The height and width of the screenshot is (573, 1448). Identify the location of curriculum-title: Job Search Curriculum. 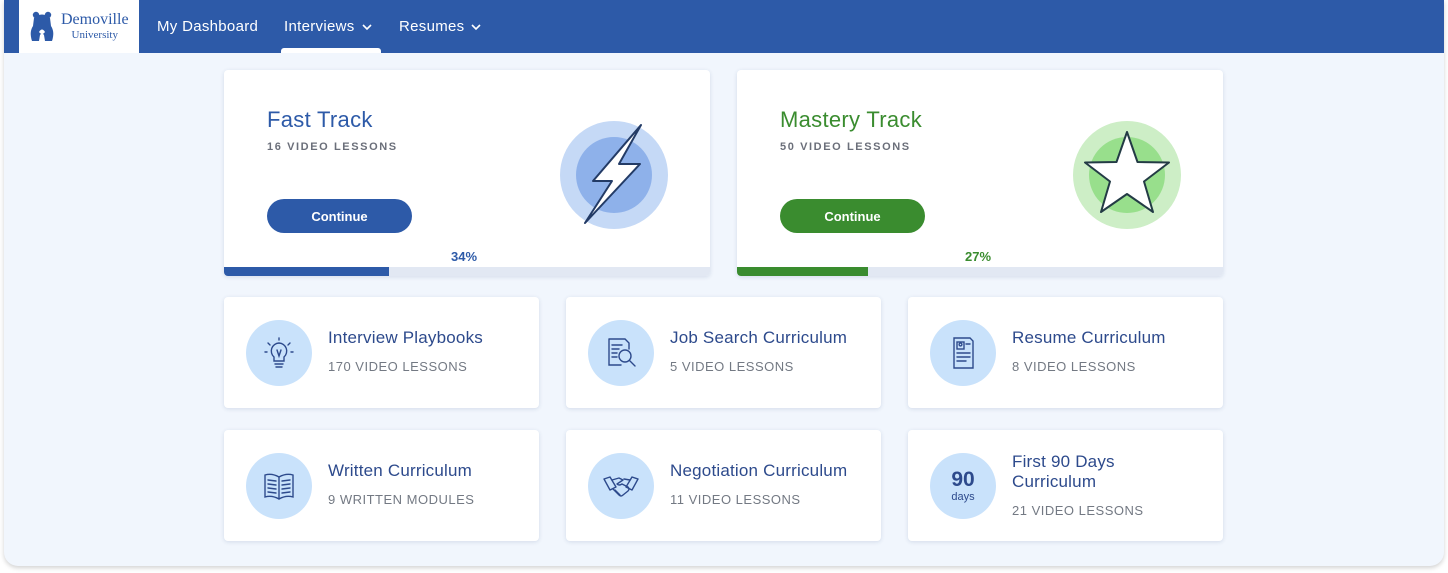
(759, 337).